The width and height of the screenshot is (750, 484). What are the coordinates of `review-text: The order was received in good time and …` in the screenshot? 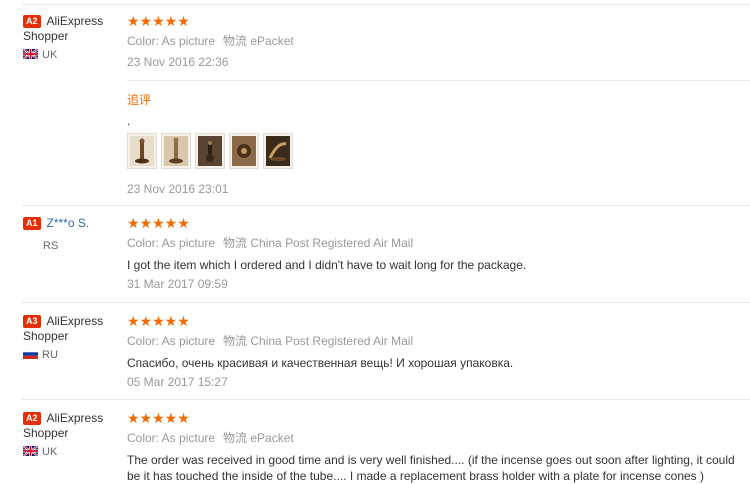 It's located at (431, 468).